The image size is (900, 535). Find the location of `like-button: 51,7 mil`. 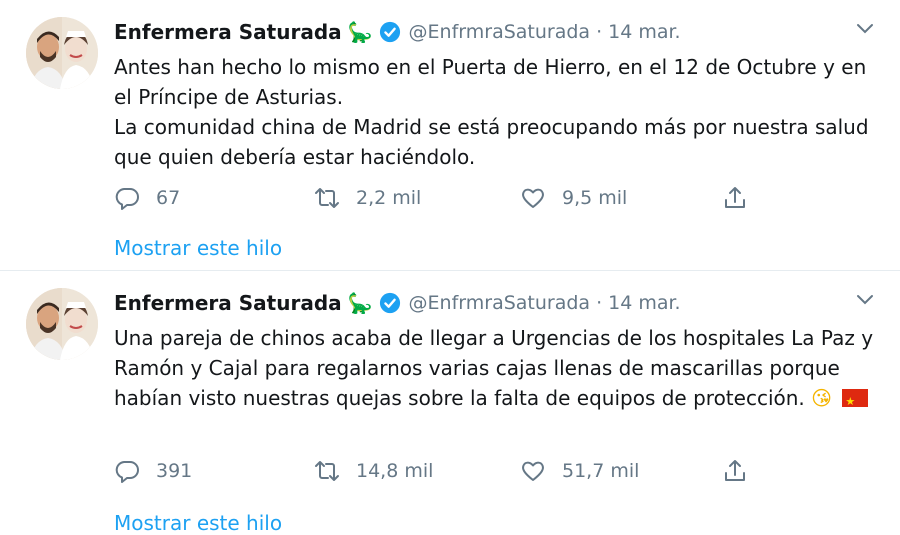

like-button: 51,7 mil is located at coordinates (579, 471).